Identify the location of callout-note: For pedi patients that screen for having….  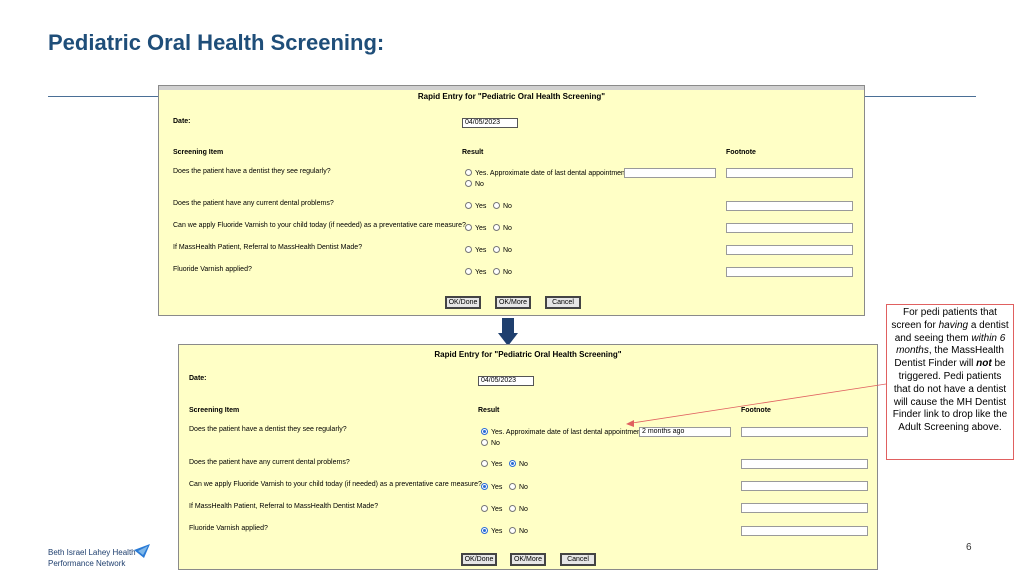
(950, 382).